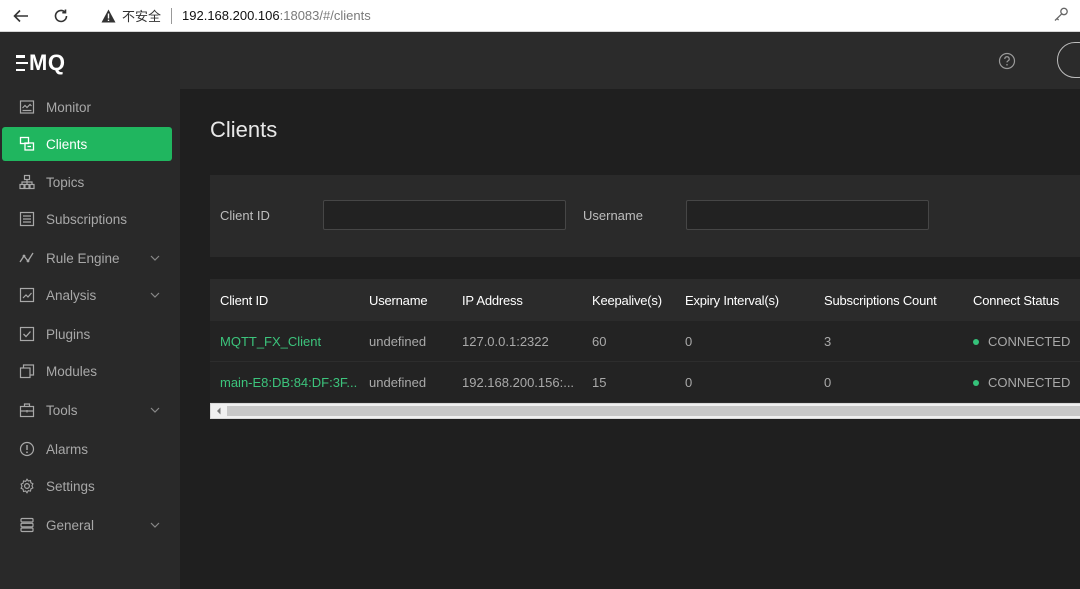 This screenshot has height=589, width=1080. Describe the element at coordinates (67, 449) in the screenshot. I see `sidebar-item-label: Alarms` at that location.